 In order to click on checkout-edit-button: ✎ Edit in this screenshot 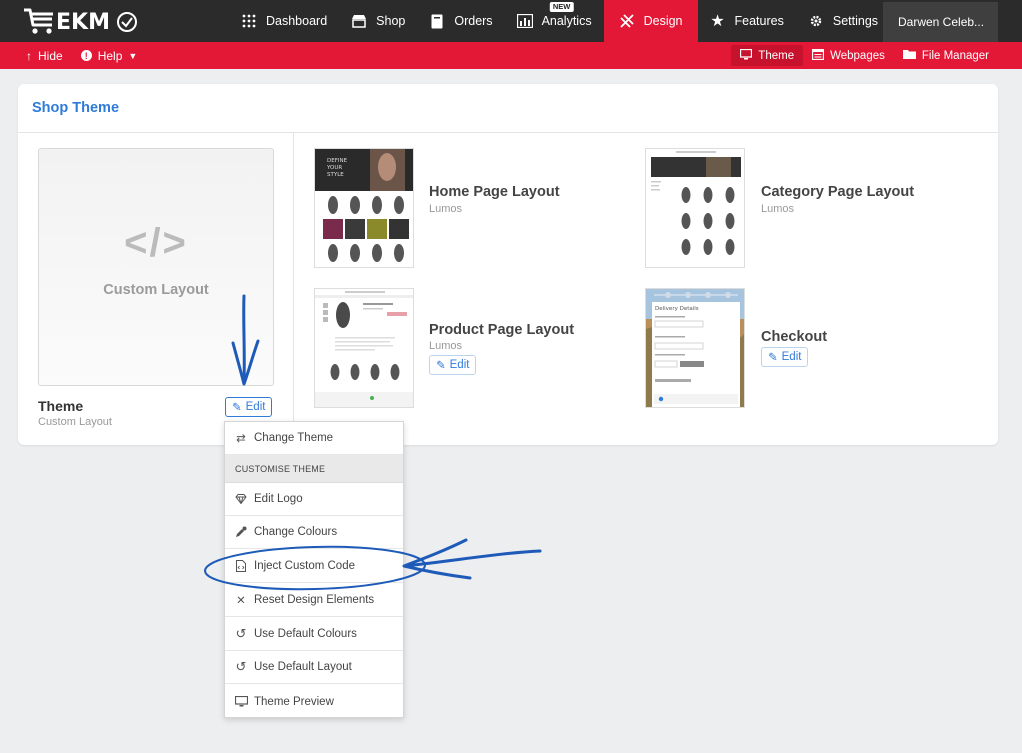, I will do `click(785, 357)`.